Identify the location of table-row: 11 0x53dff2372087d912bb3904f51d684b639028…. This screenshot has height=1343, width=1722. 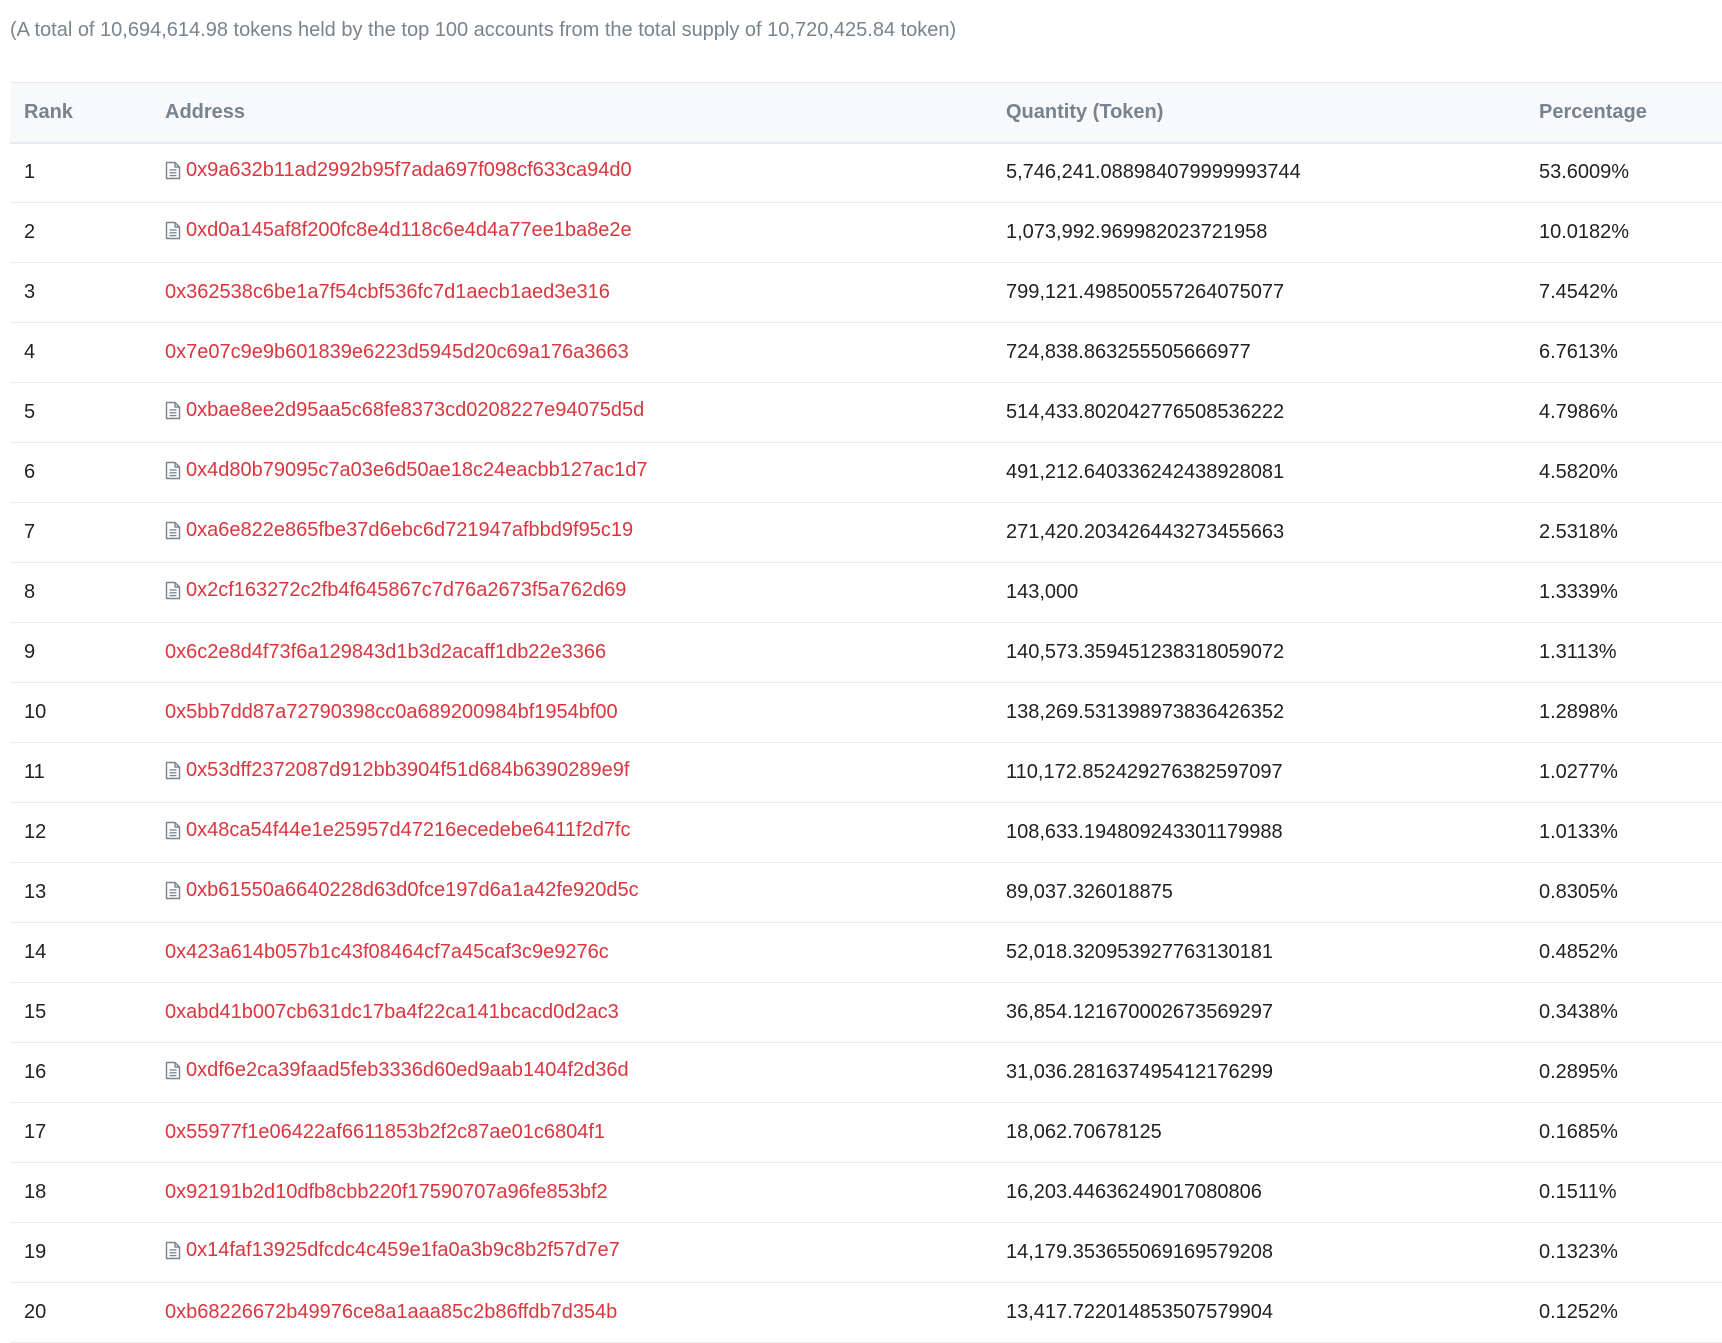
(866, 772).